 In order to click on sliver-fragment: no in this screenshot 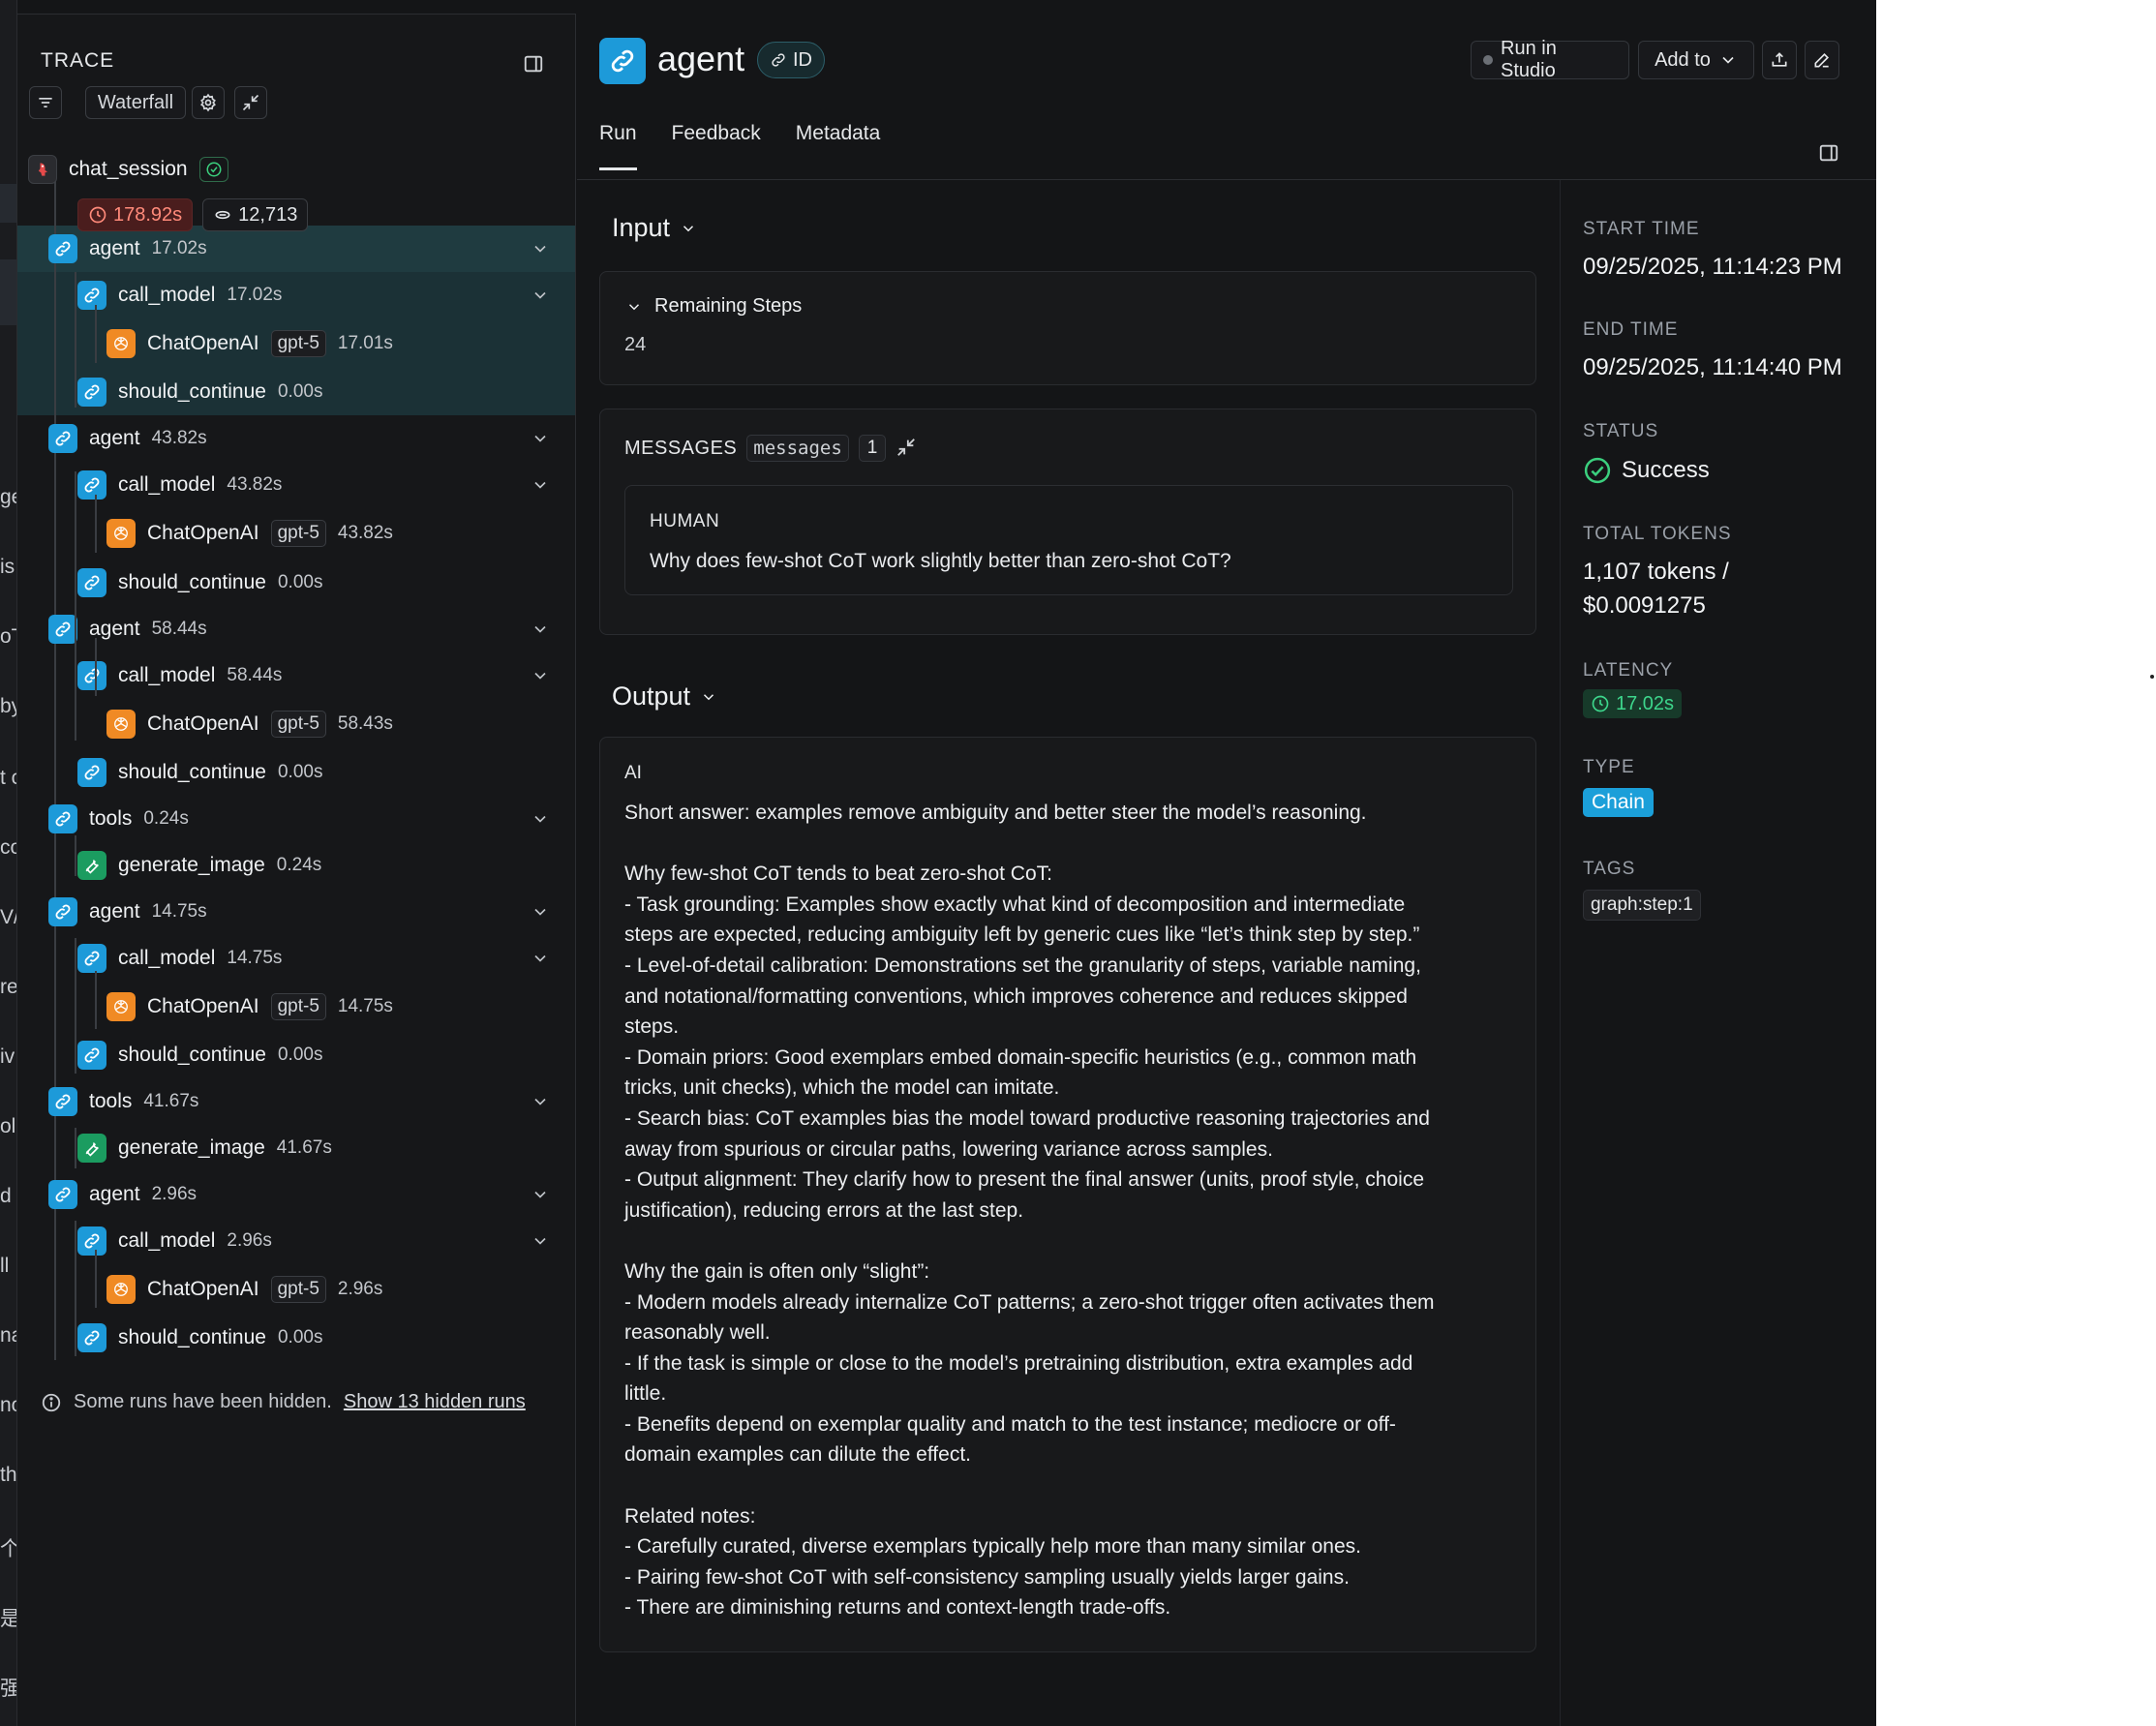, I will do `click(8, 1405)`.